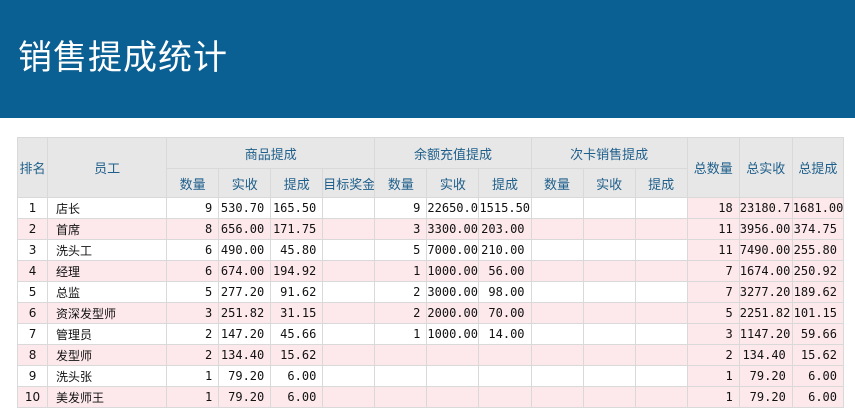 The image size is (855, 416). I want to click on table-cell: 45.80, so click(297, 250).